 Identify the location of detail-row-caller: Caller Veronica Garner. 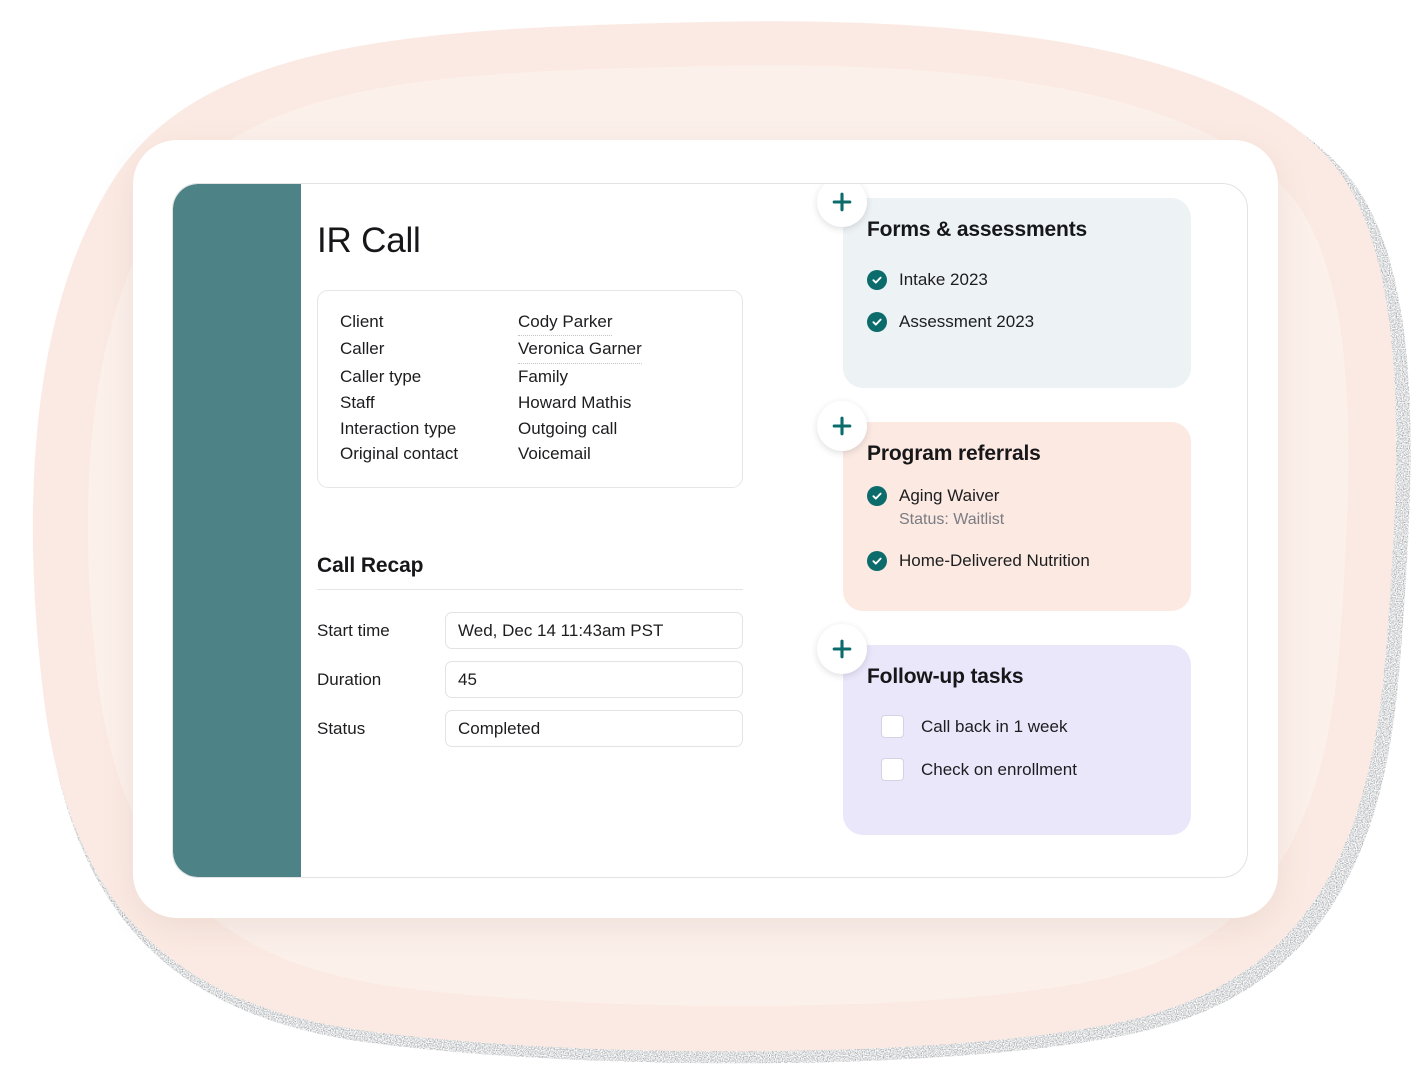
(530, 350).